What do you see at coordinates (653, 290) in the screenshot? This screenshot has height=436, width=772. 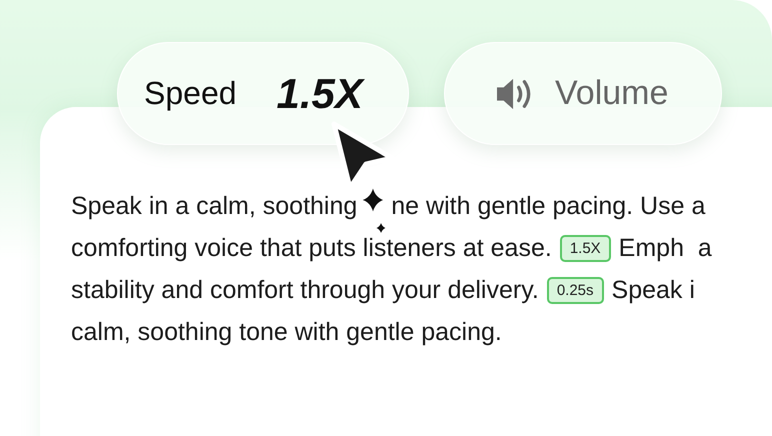 I see `paragraph-text: Speak i` at bounding box center [653, 290].